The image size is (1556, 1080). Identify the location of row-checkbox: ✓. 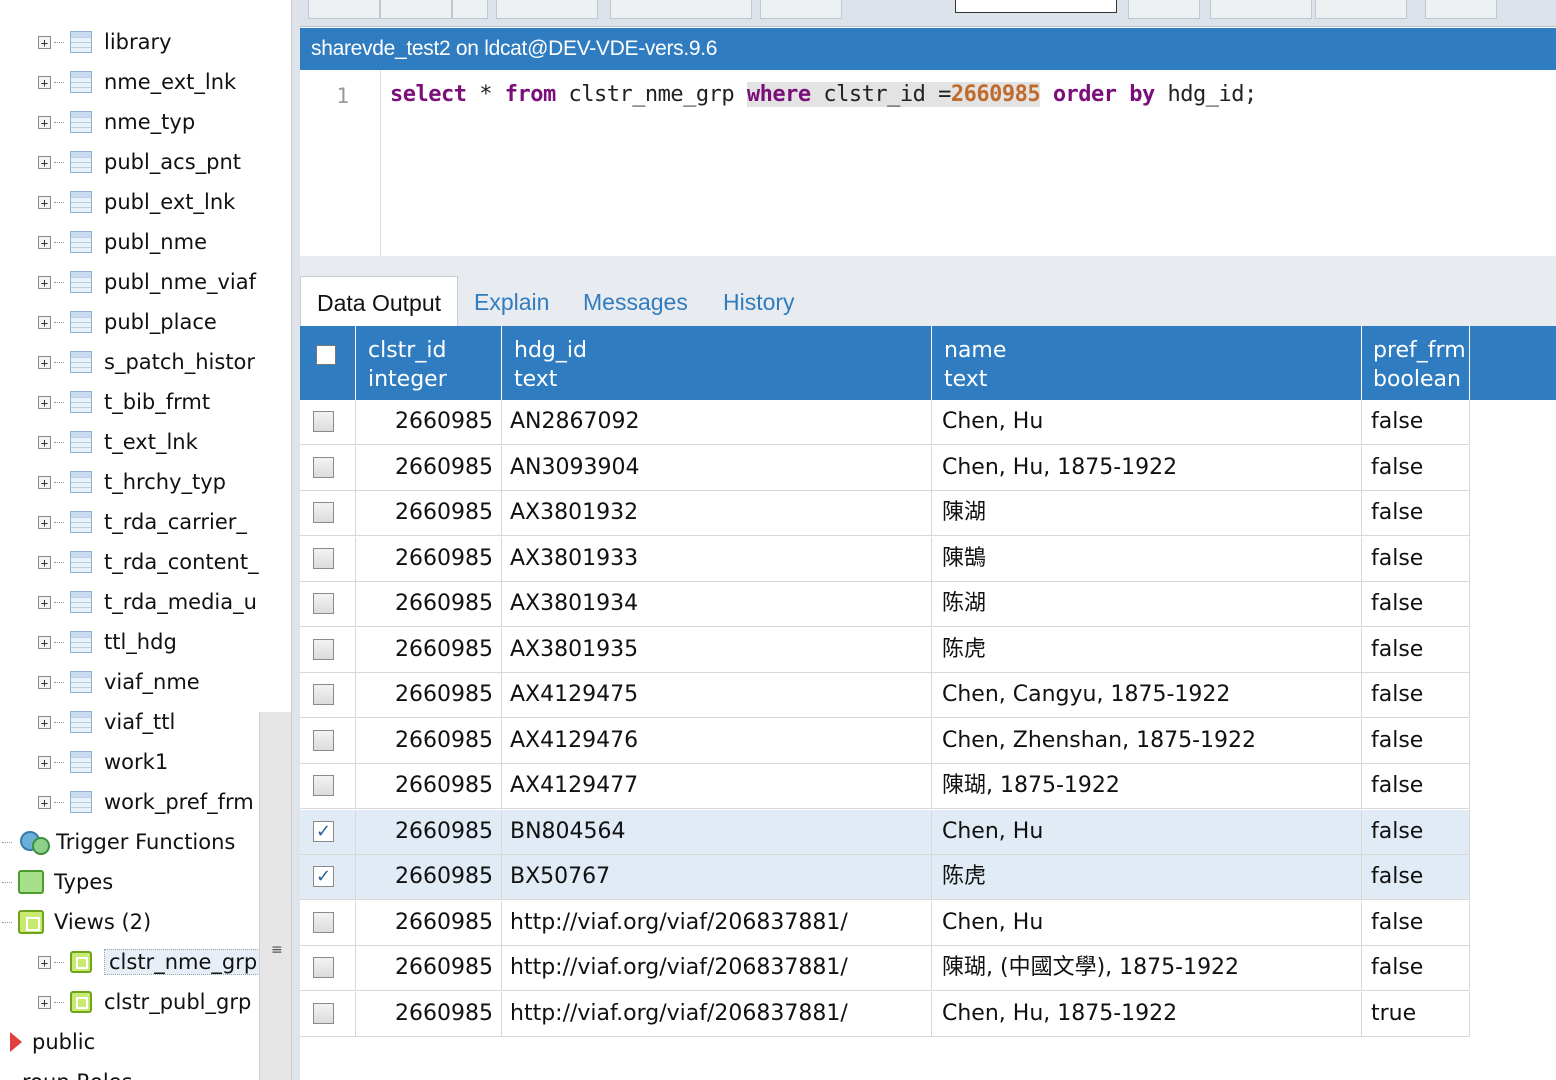
(323, 831).